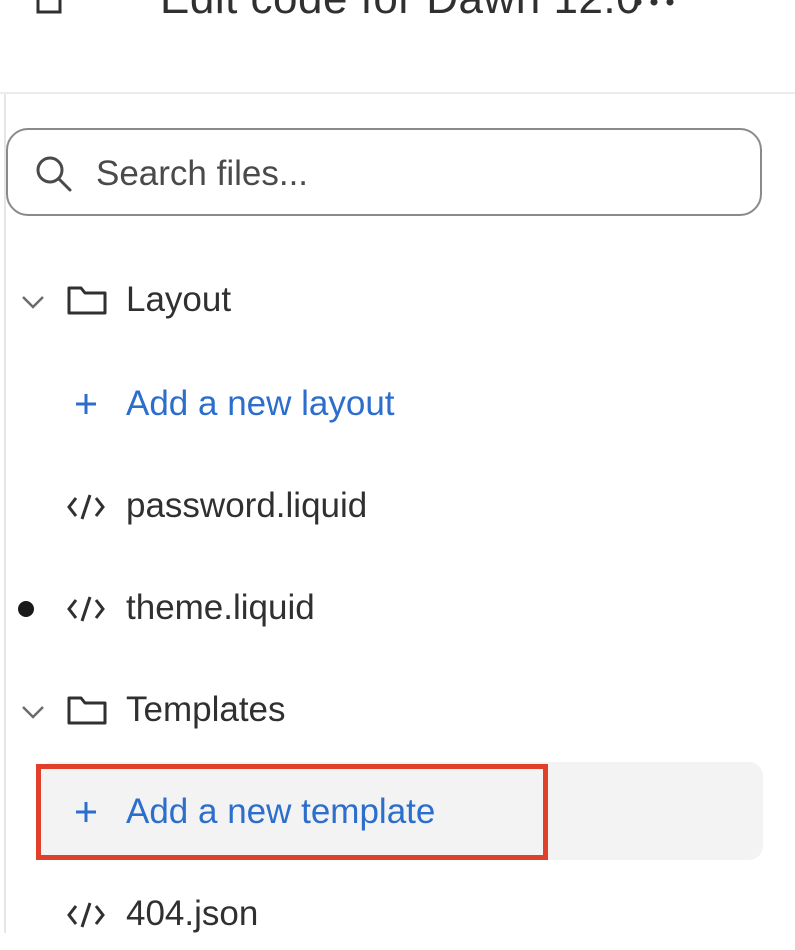 The width and height of the screenshot is (795, 950). Describe the element at coordinates (206, 709) in the screenshot. I see `folder-label-templates: Templates` at that location.